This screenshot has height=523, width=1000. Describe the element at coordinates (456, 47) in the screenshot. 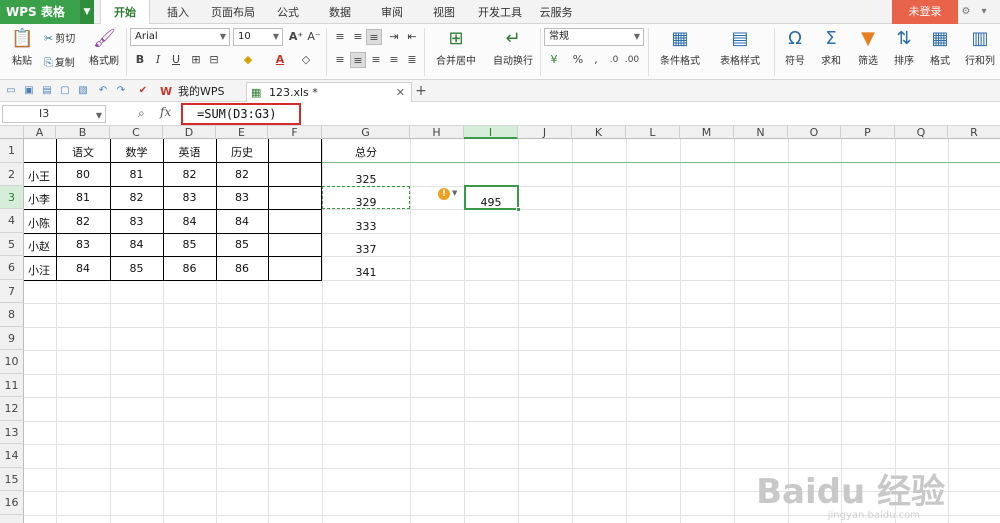

I see `merge-center-button: ⊞ 合并居中` at that location.